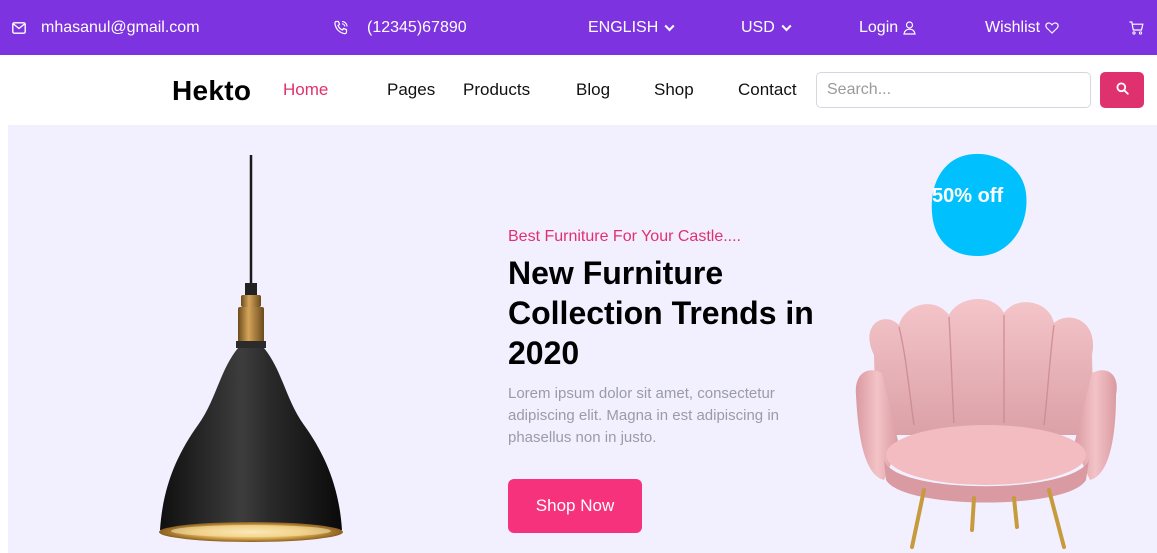  What do you see at coordinates (120, 27) in the screenshot?
I see `email-text: mhasanul@gmail.com` at bounding box center [120, 27].